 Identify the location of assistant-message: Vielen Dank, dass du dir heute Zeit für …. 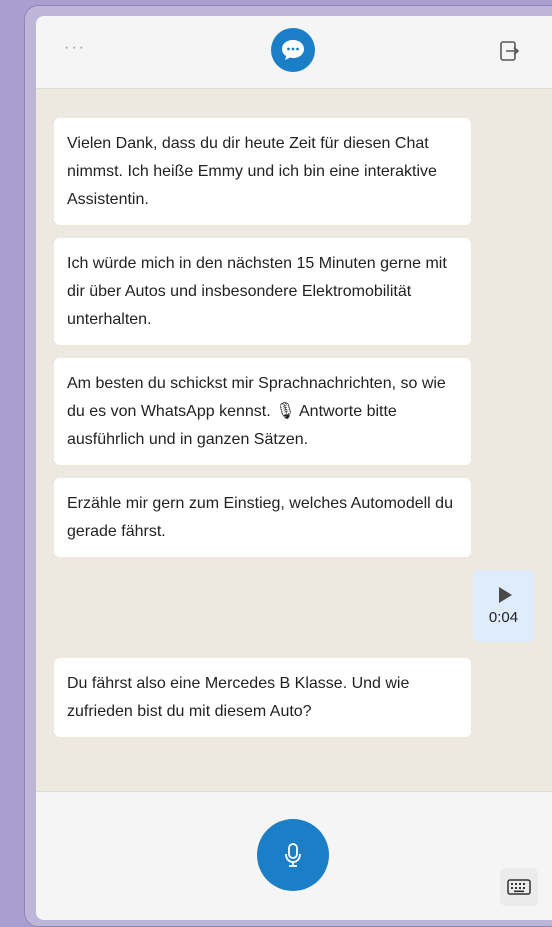
(262, 171).